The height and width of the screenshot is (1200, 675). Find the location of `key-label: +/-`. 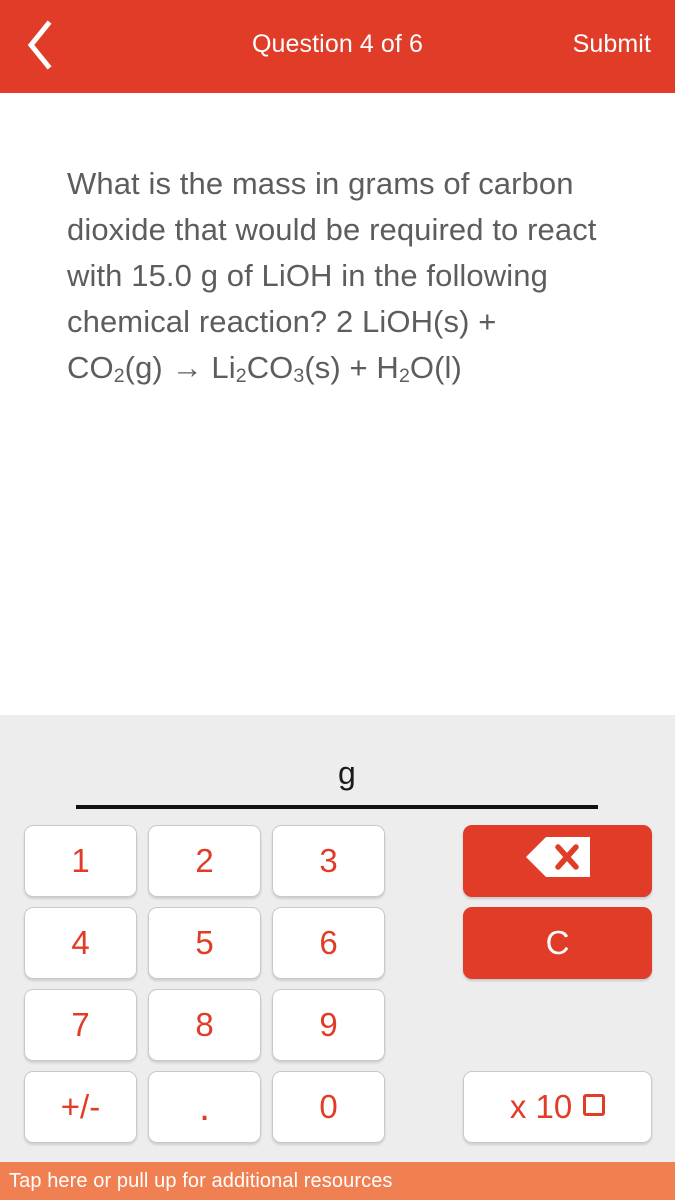

key-label: +/- is located at coordinates (80, 1106).